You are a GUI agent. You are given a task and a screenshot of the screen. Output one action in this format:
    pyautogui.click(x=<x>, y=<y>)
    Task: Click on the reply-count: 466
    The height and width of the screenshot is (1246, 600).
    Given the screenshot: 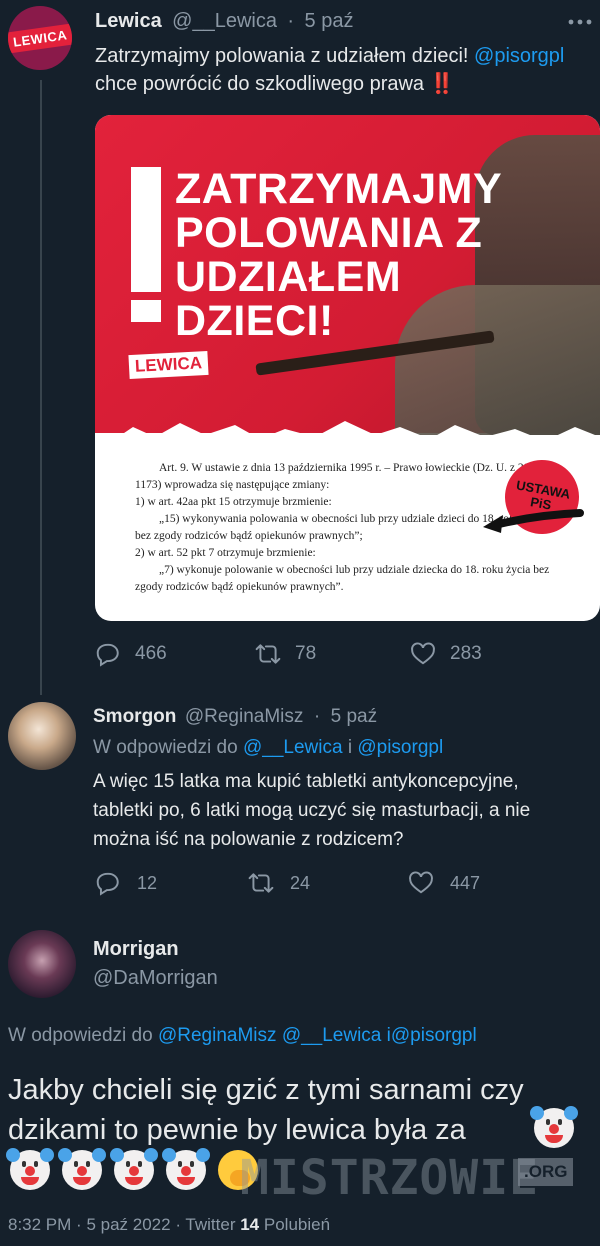 What is the action you would take?
    pyautogui.click(x=151, y=653)
    